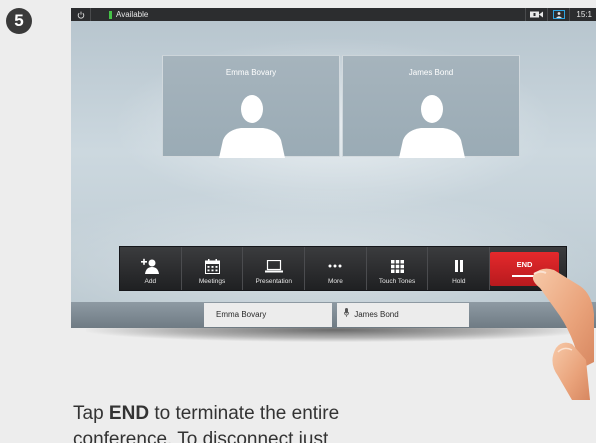 Image resolution: width=596 pixels, height=443 pixels. I want to click on availability-indicator-icon, so click(110, 14).